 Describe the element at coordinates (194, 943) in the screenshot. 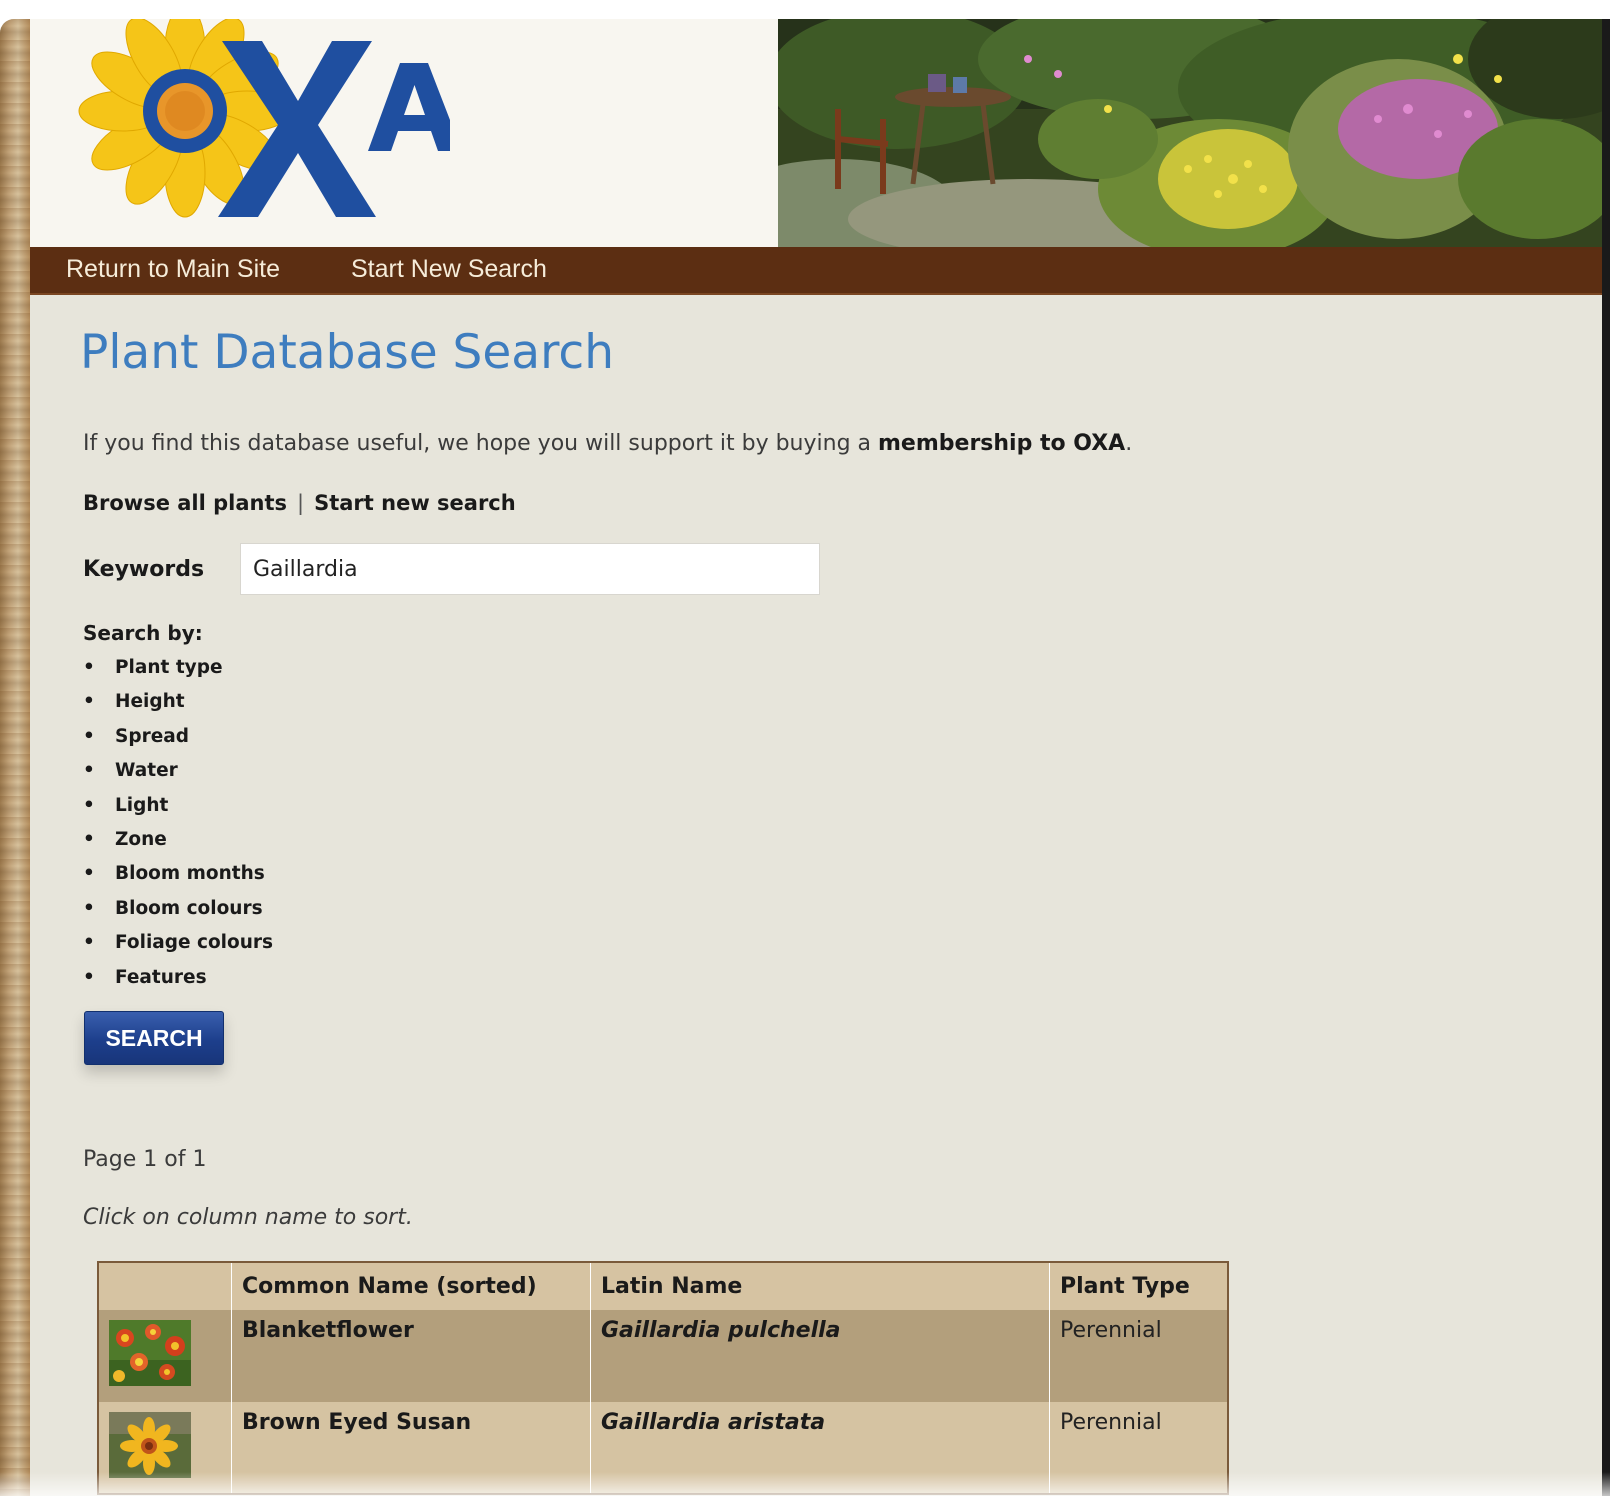

I see `criteria-label: Foliage colours` at that location.